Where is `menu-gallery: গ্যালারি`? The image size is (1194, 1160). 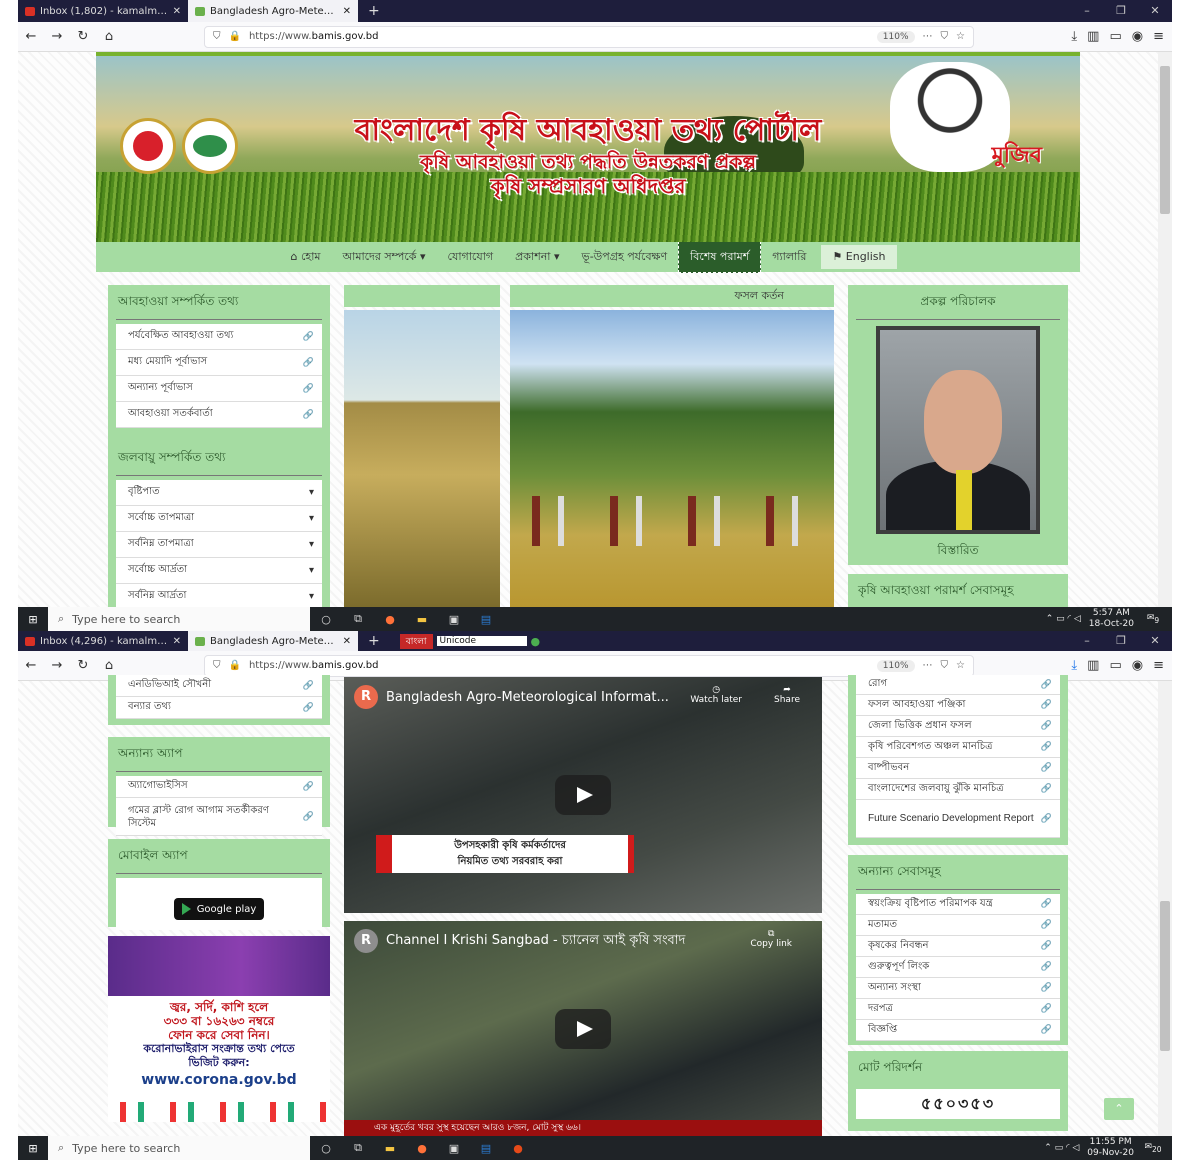 menu-gallery: গ্যালারি is located at coordinates (789, 257).